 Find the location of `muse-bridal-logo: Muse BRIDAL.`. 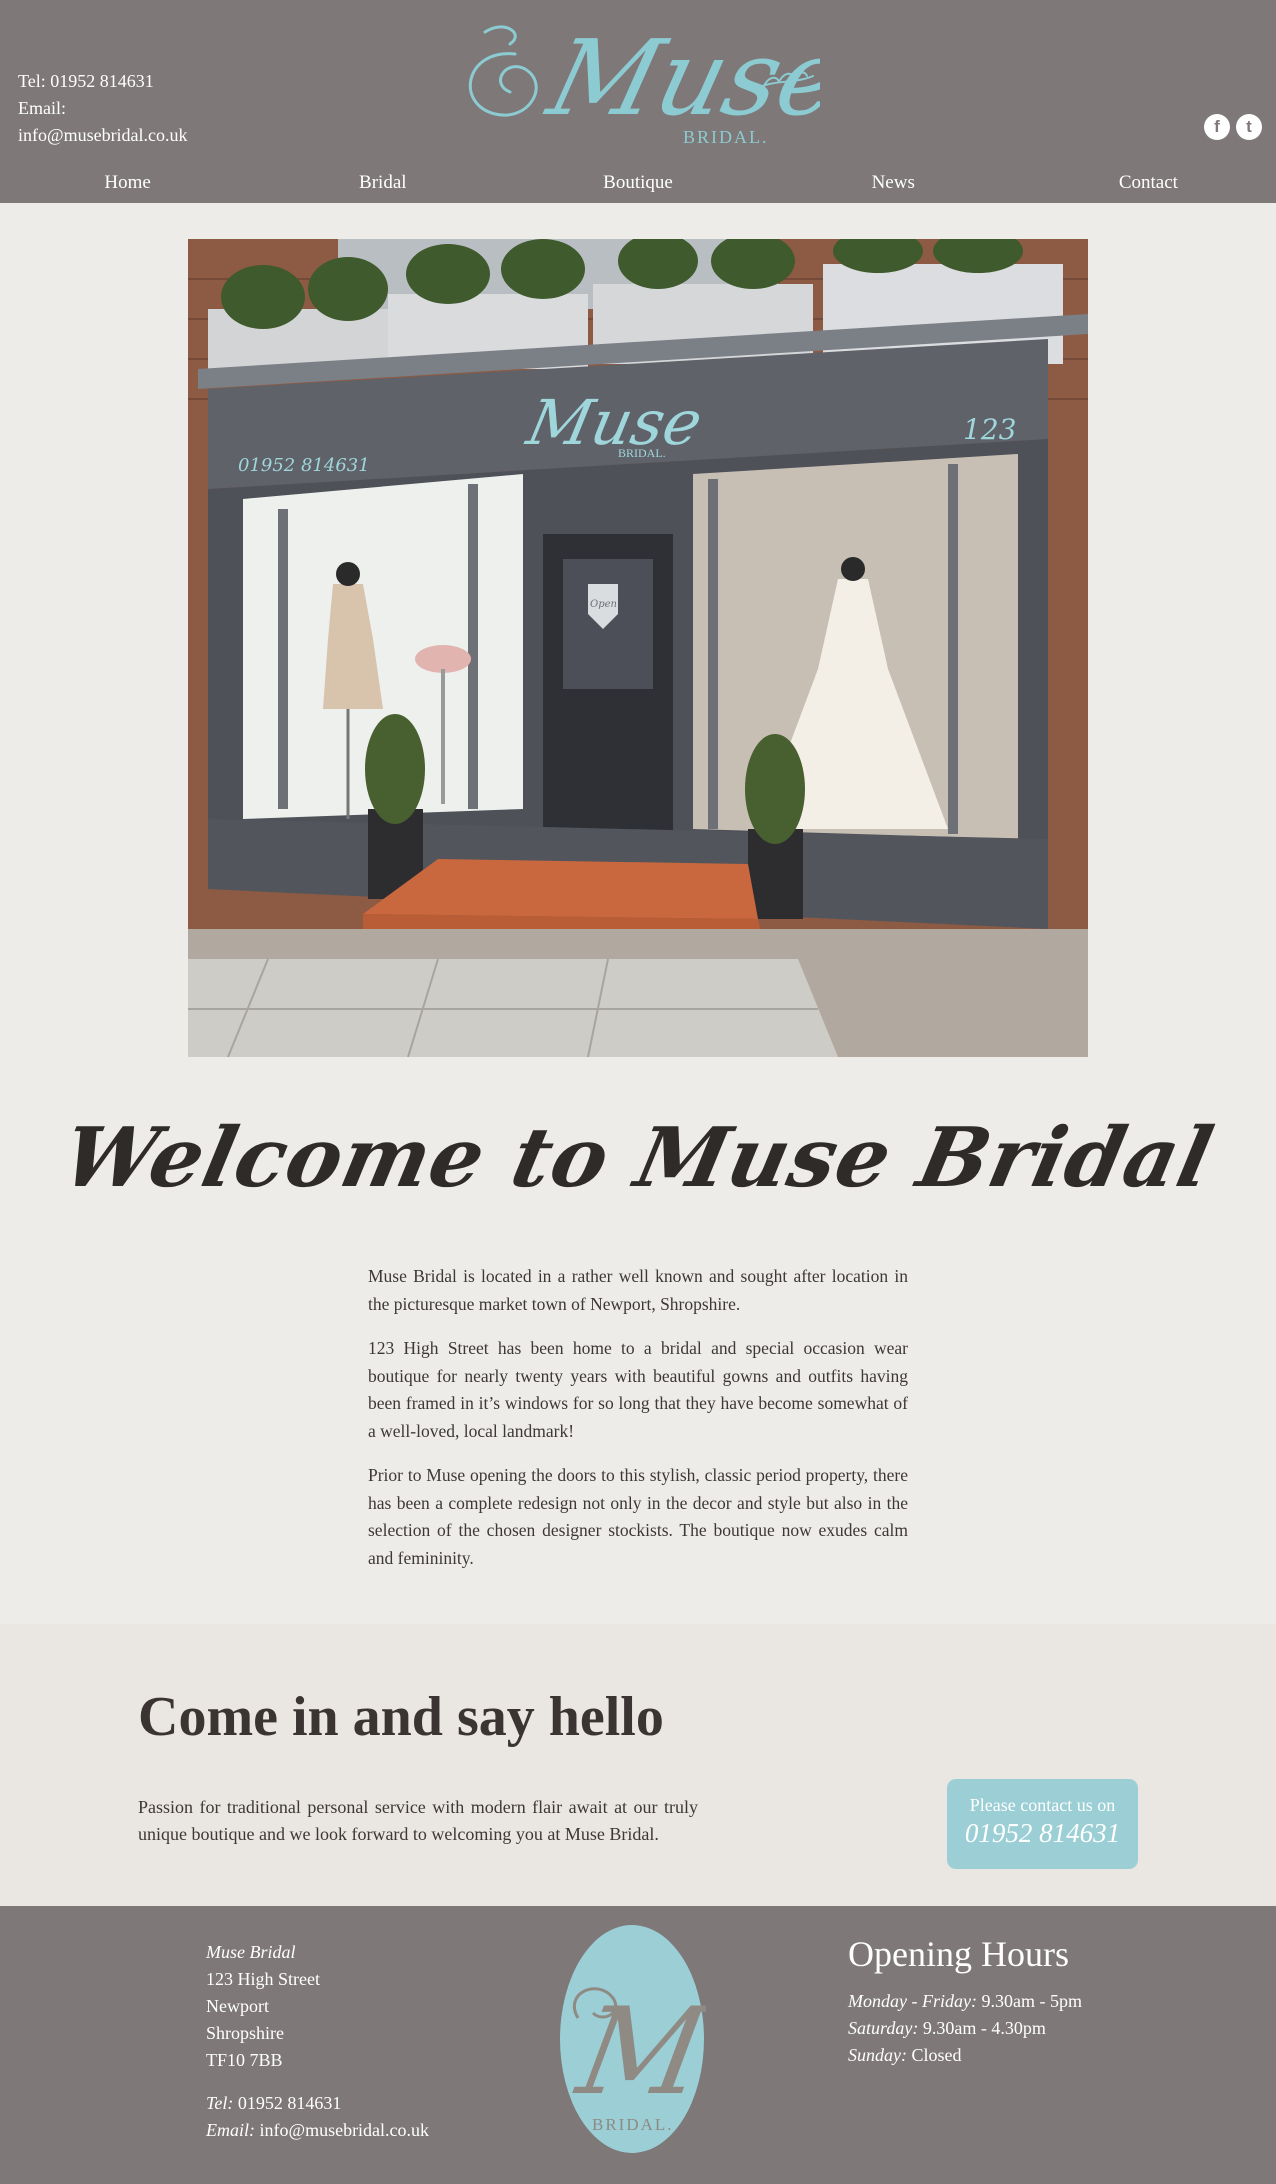

muse-bridal-logo: Muse BRIDAL. is located at coordinates (637, 81).